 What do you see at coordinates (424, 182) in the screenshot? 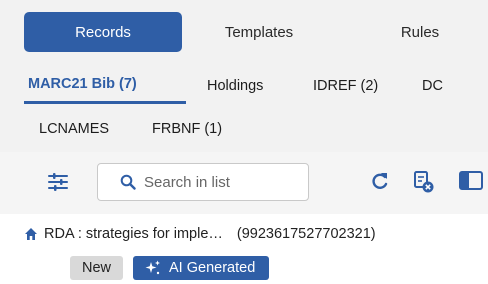
I see `clear-filter-icon` at bounding box center [424, 182].